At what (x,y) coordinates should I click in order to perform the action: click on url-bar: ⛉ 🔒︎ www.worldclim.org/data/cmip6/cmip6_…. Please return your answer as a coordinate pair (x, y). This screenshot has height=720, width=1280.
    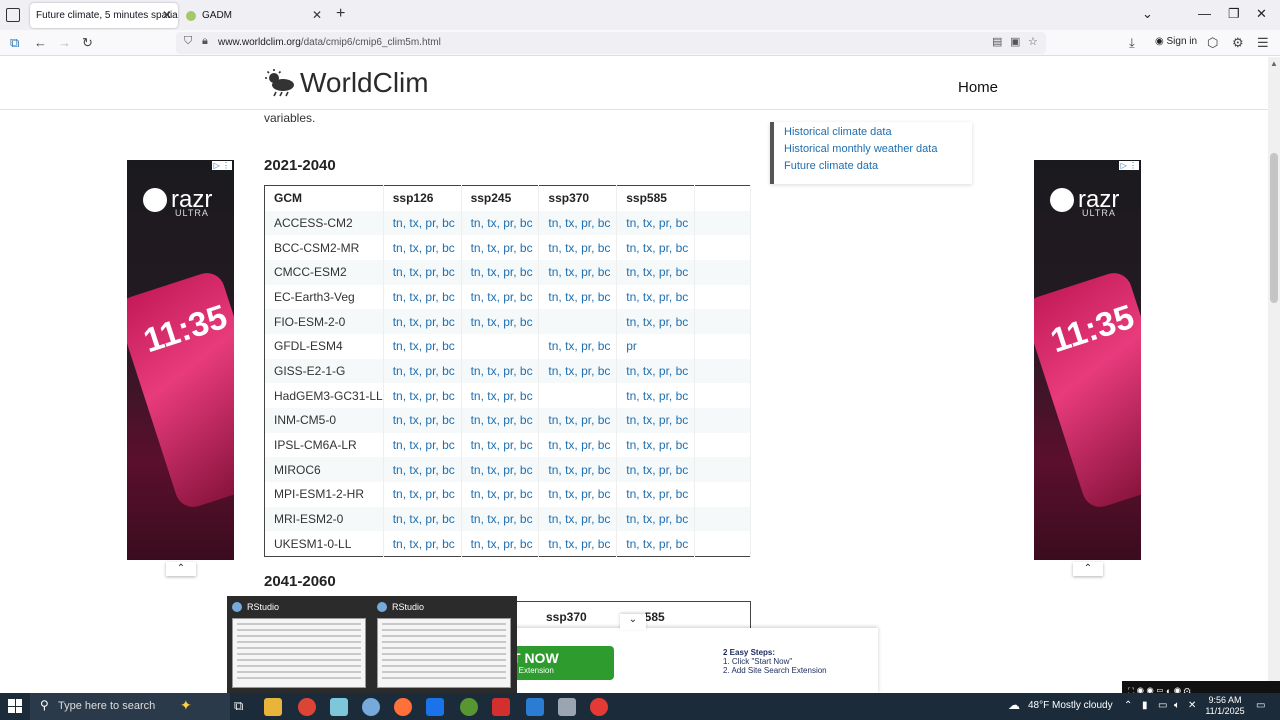
    Looking at the image, I should click on (611, 43).